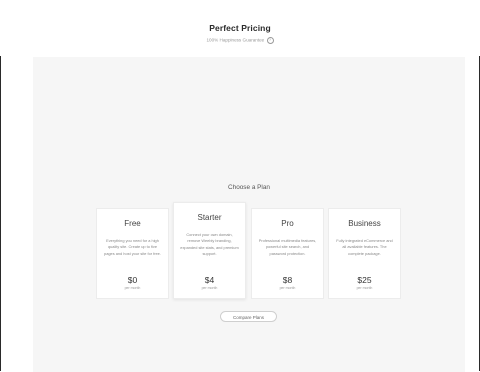  Describe the element at coordinates (235, 40) in the screenshot. I see `guarantee-text: 100% Happiness Guarantee` at that location.